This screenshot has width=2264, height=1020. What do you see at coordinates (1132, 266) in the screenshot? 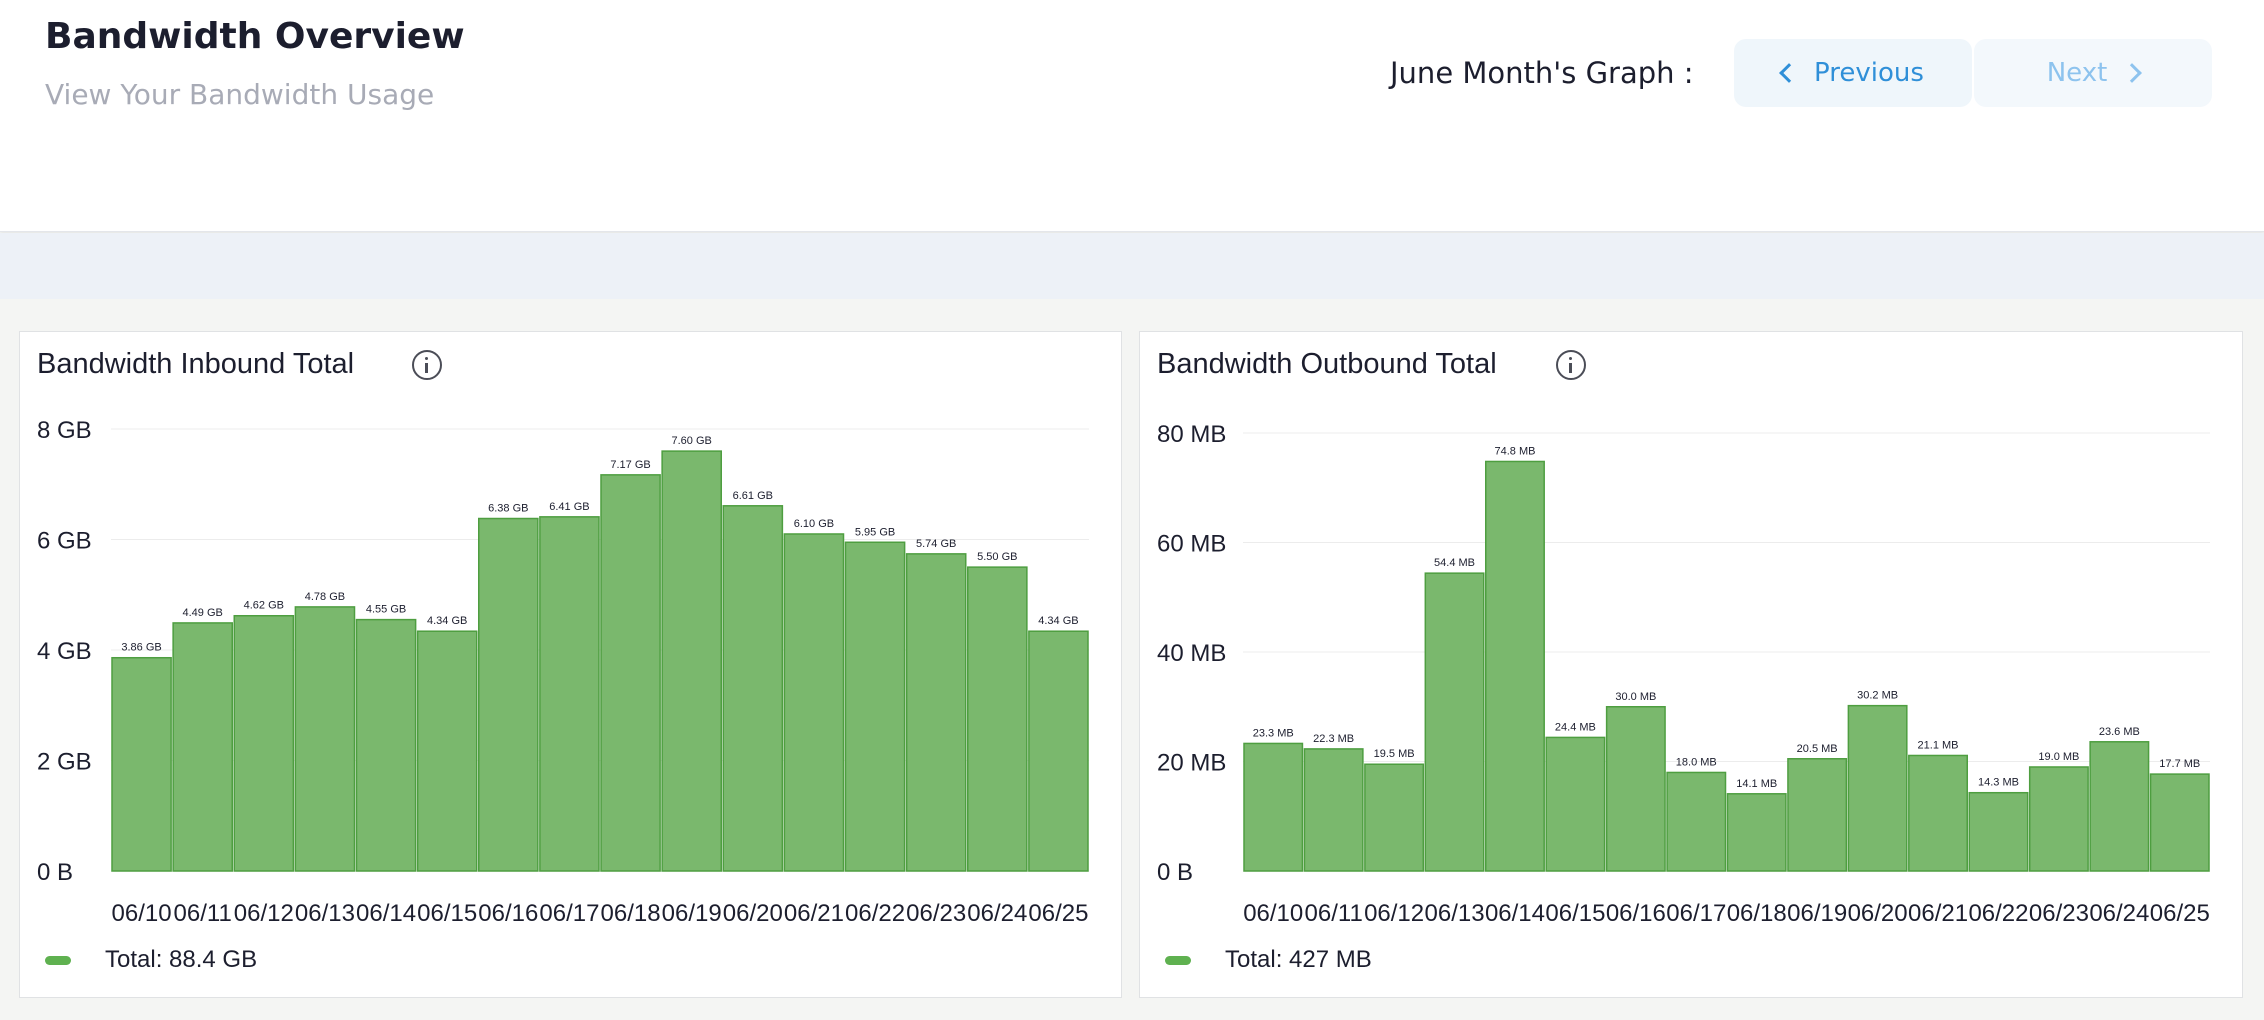
I see `divider-band` at bounding box center [1132, 266].